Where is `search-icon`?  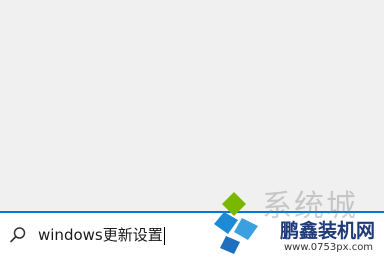 search-icon is located at coordinates (18, 235).